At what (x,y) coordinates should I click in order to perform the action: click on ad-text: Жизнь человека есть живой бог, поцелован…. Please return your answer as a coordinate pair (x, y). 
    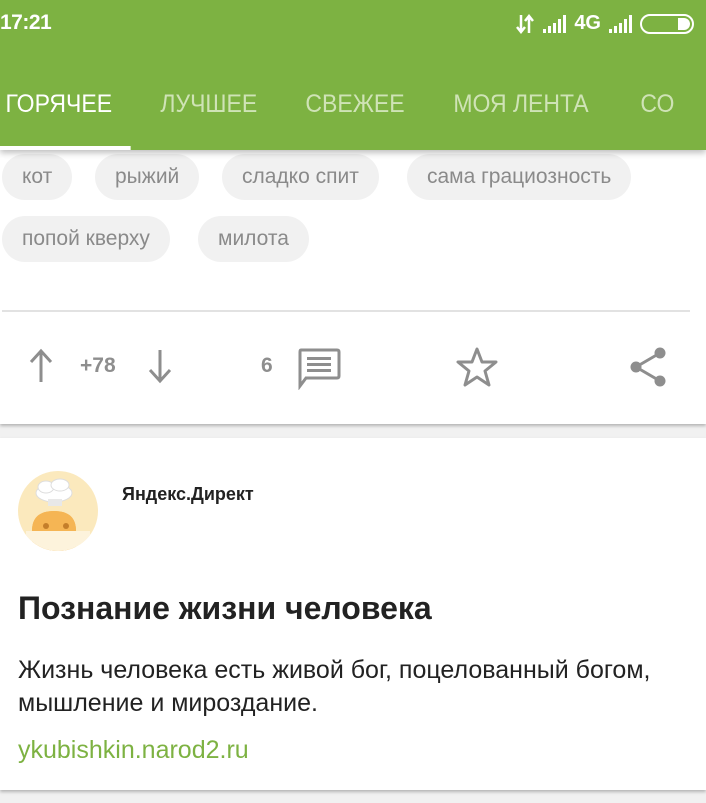
    Looking at the image, I should click on (334, 686).